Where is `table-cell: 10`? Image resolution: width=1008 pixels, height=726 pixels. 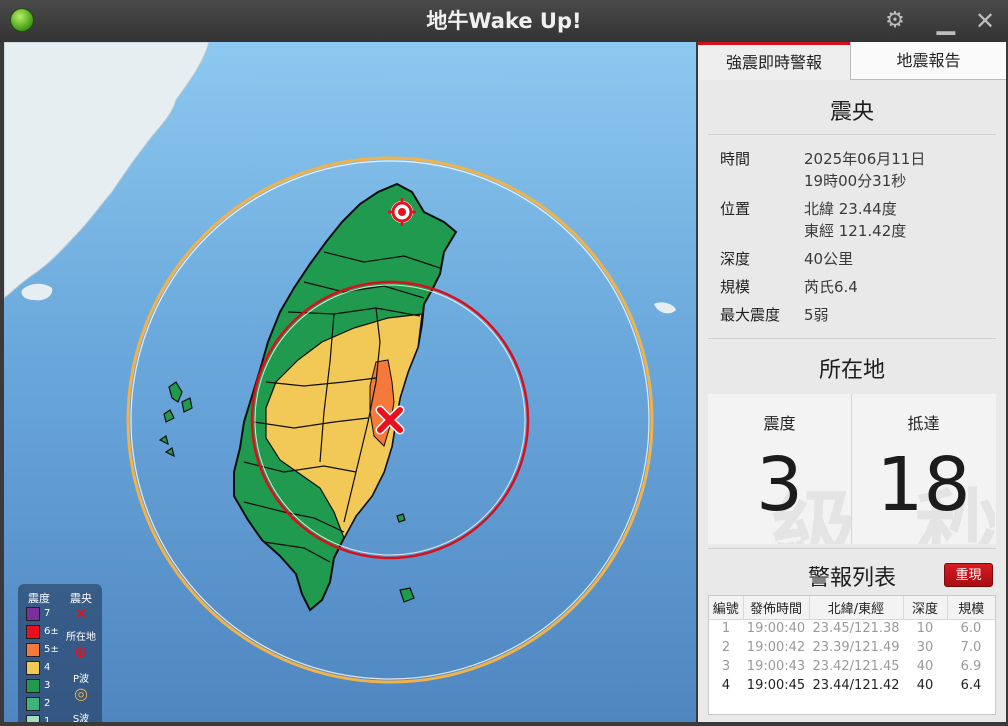 table-cell: 10 is located at coordinates (925, 629).